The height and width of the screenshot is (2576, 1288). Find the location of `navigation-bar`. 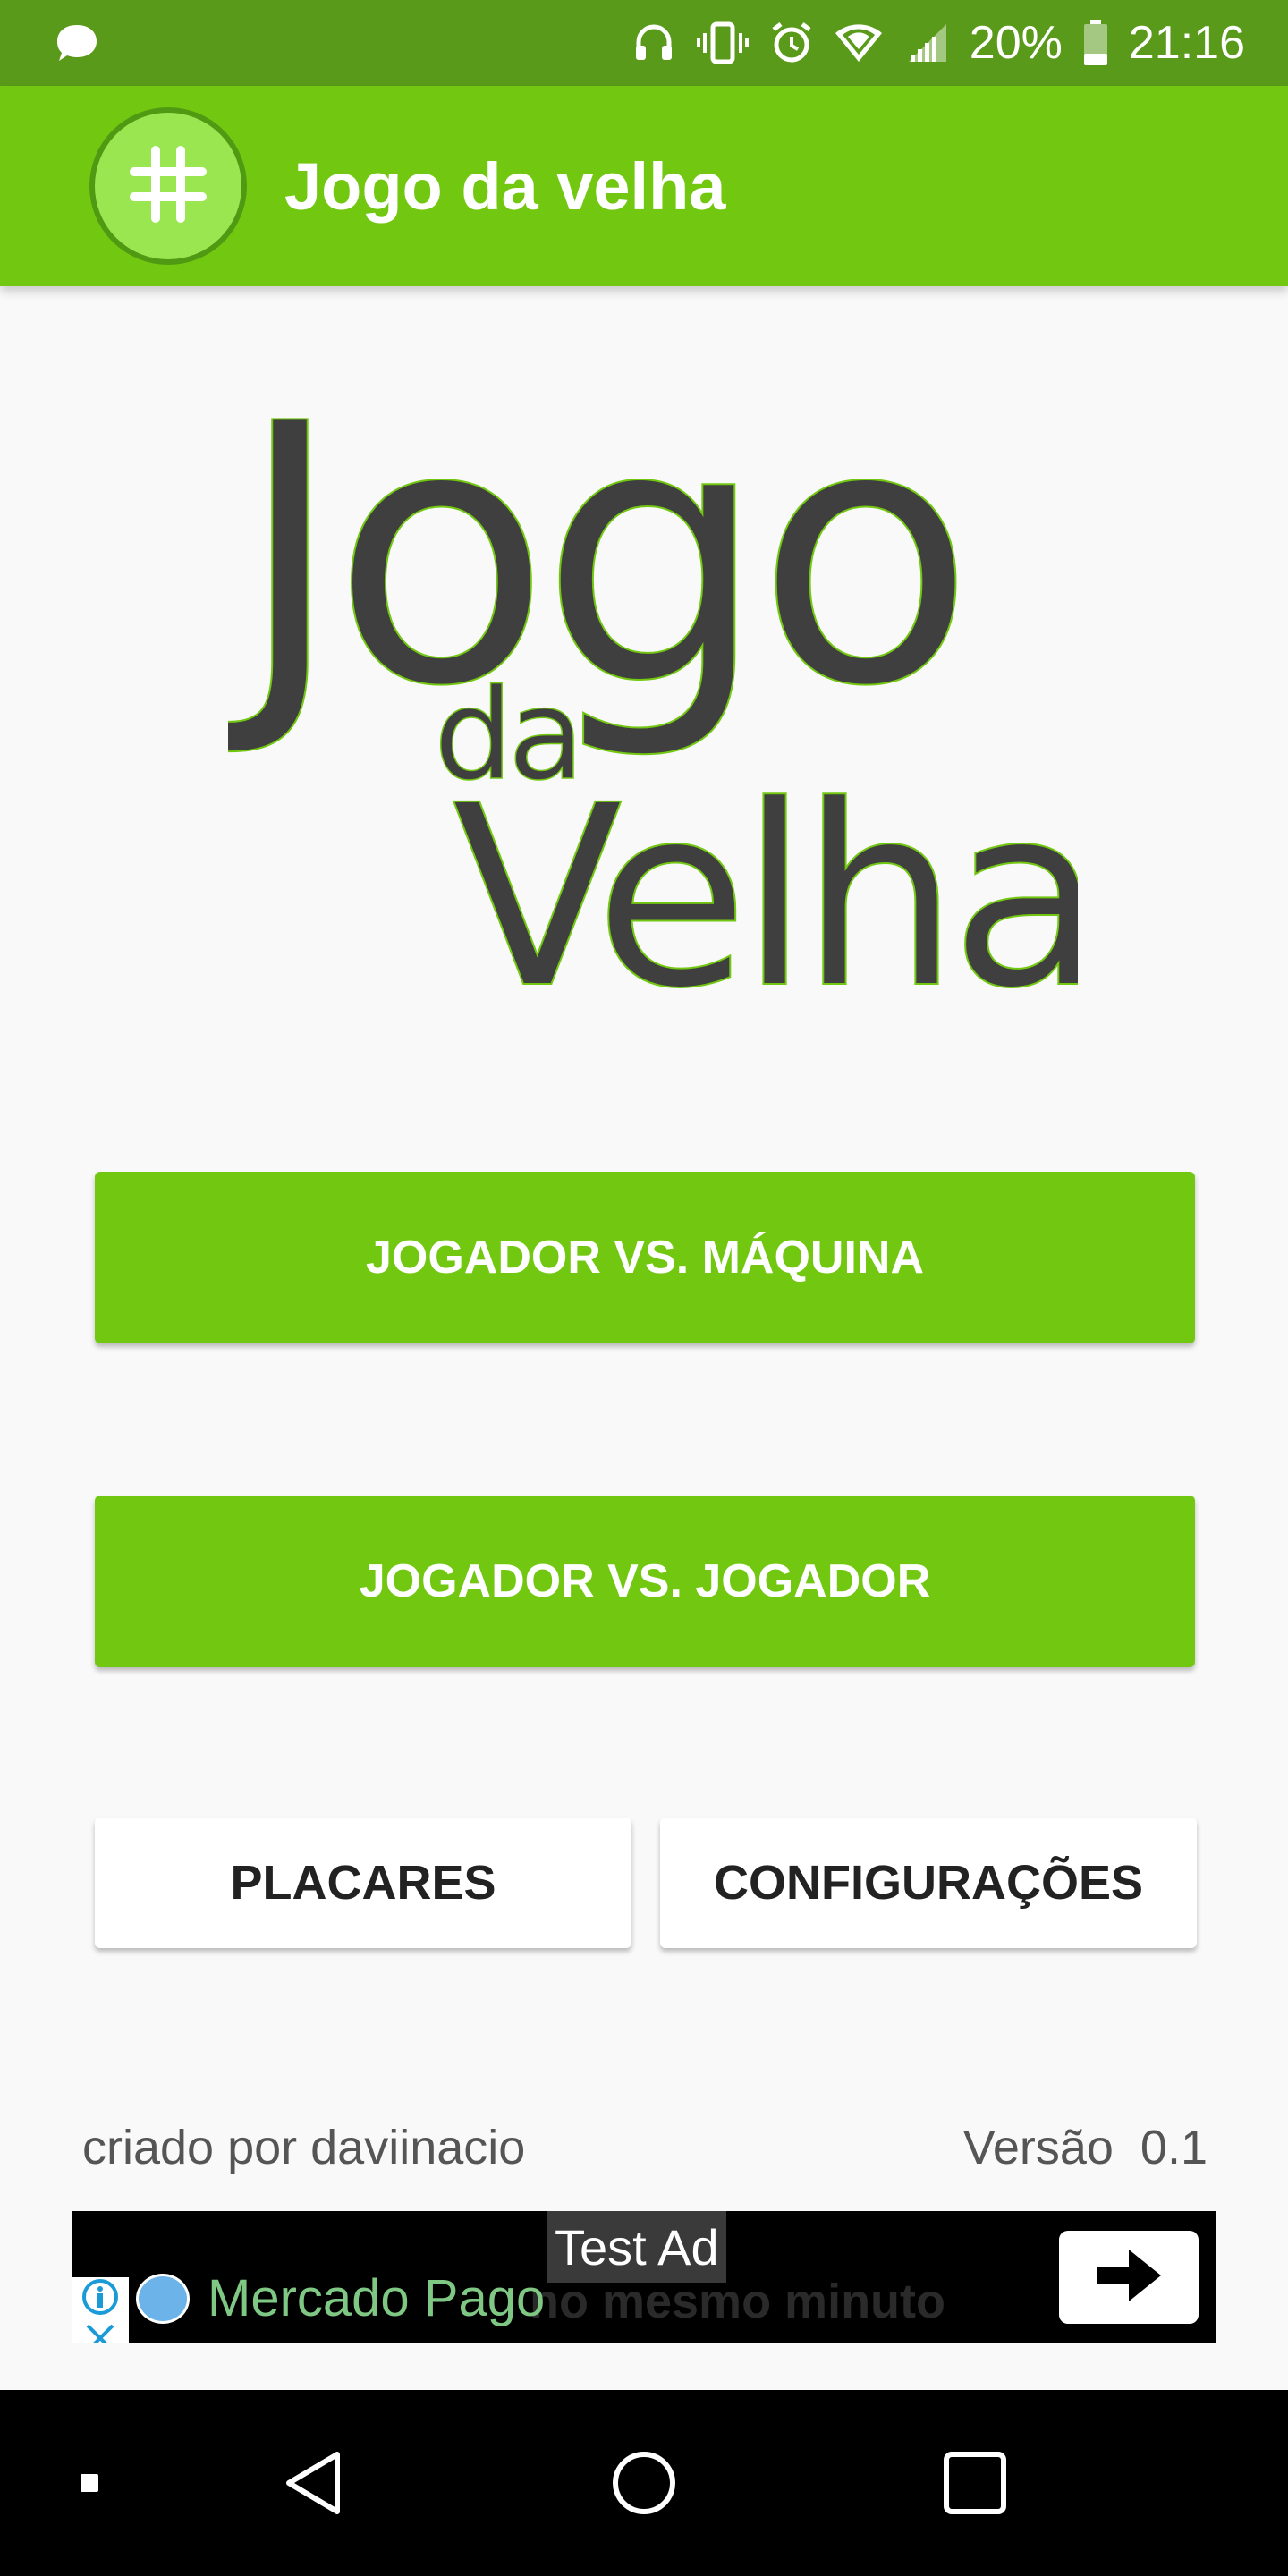

navigation-bar is located at coordinates (644, 2483).